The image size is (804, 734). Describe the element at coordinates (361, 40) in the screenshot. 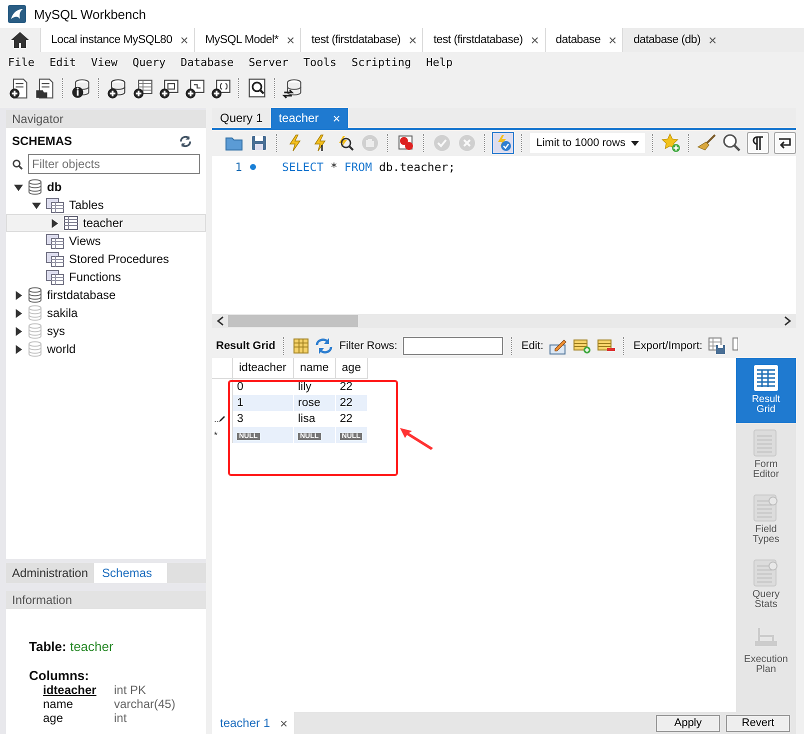

I see `connection-tab: test (firstdatabase) ×` at that location.